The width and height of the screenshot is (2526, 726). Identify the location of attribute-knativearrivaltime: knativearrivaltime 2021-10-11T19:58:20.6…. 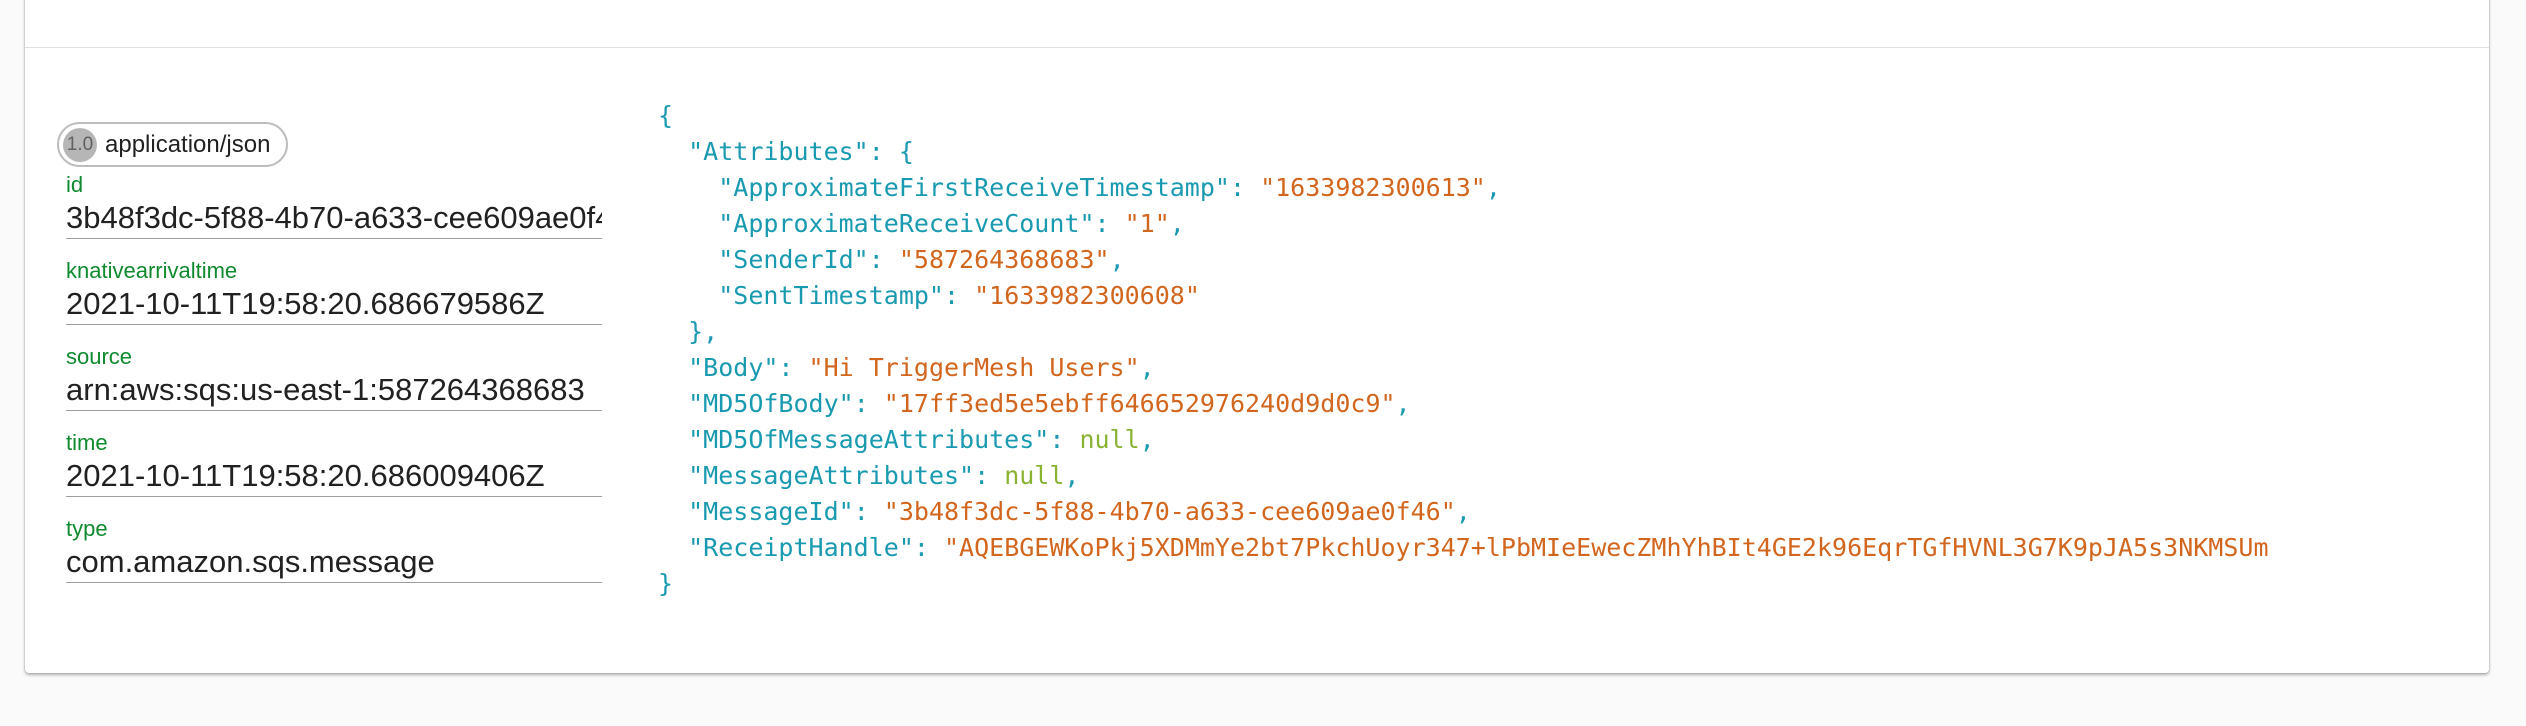
(334, 291).